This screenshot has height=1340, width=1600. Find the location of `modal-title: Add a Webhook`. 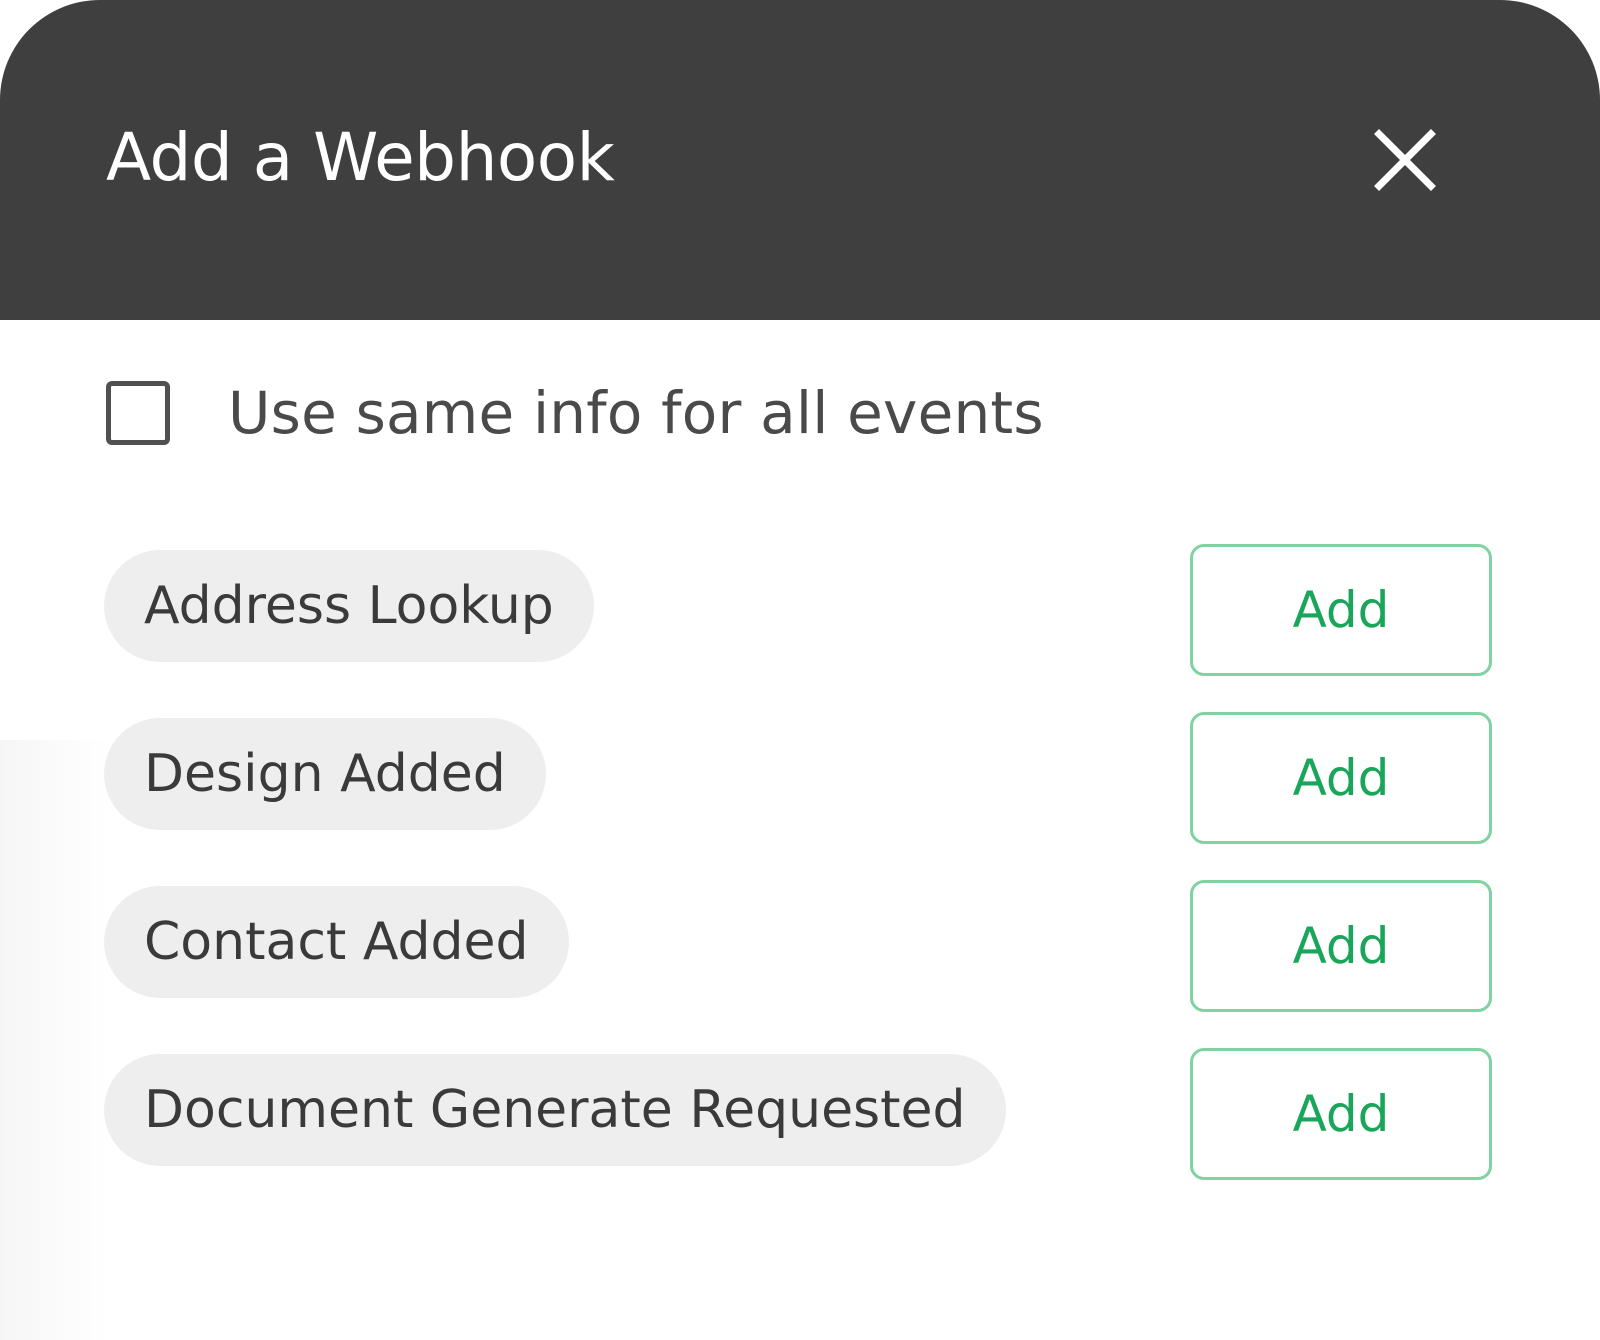

modal-title: Add a Webhook is located at coordinates (360, 157).